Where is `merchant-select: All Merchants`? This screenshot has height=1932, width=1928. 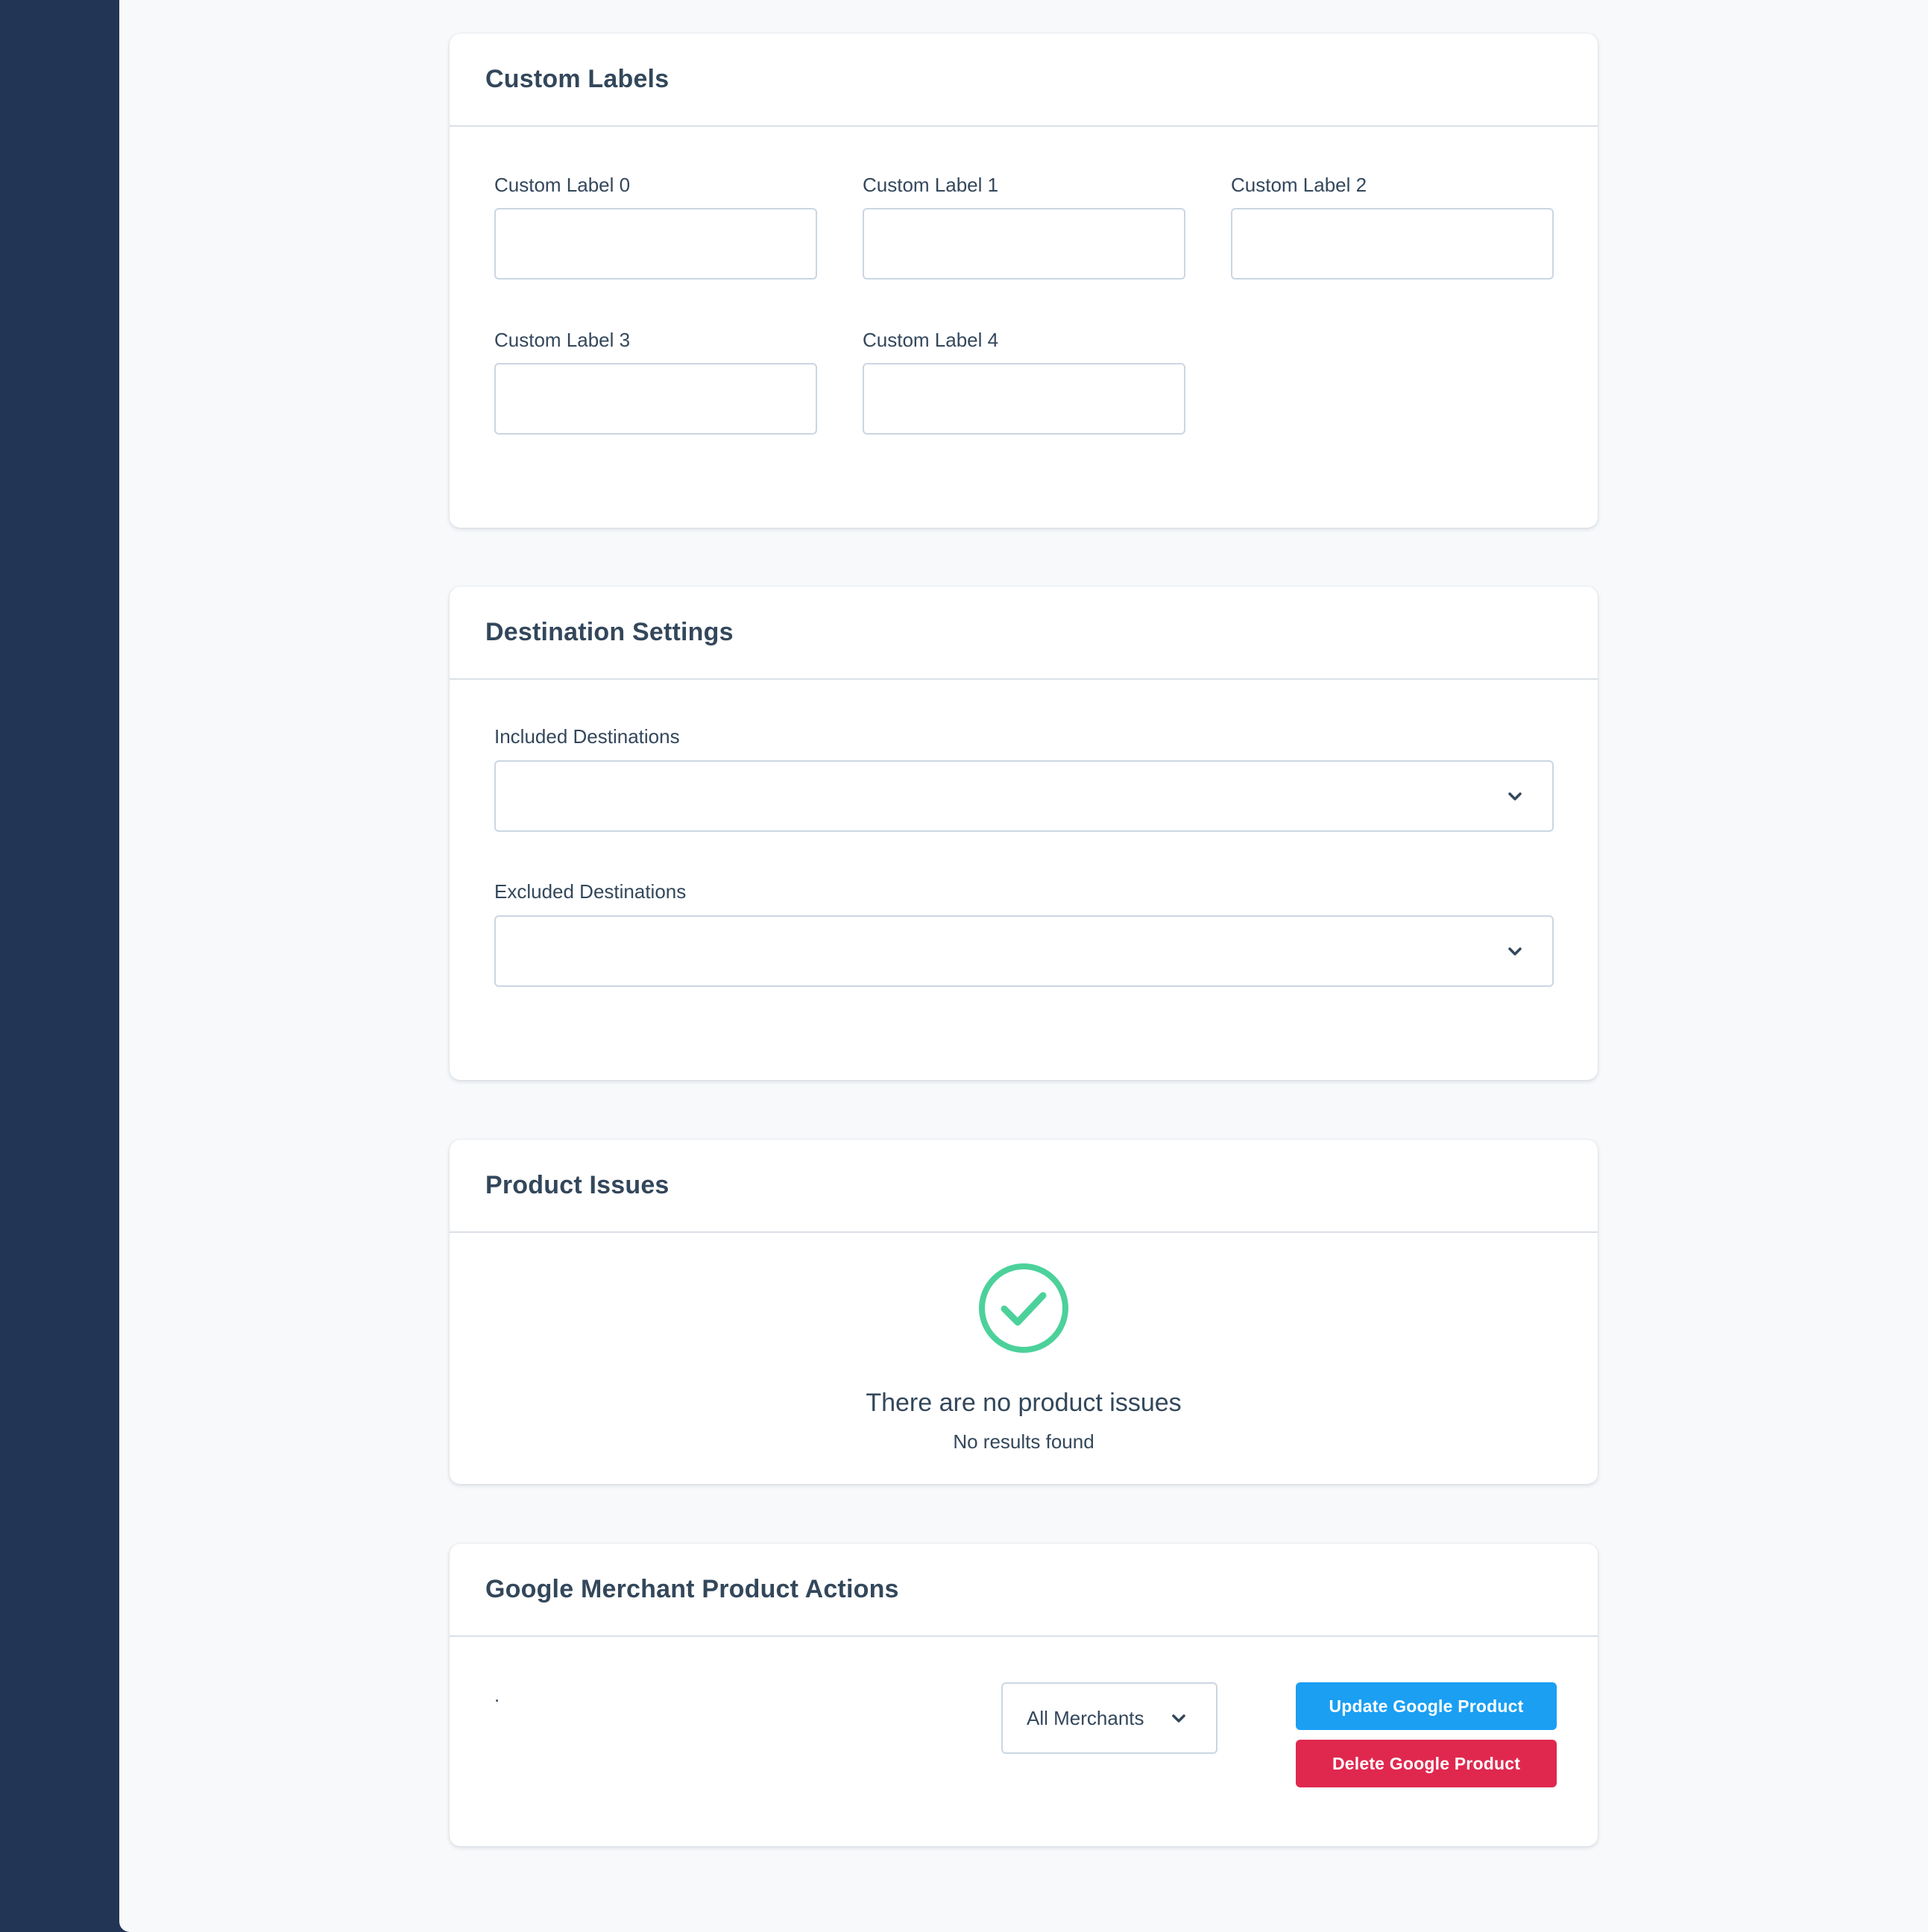 merchant-select: All Merchants is located at coordinates (1109, 1718).